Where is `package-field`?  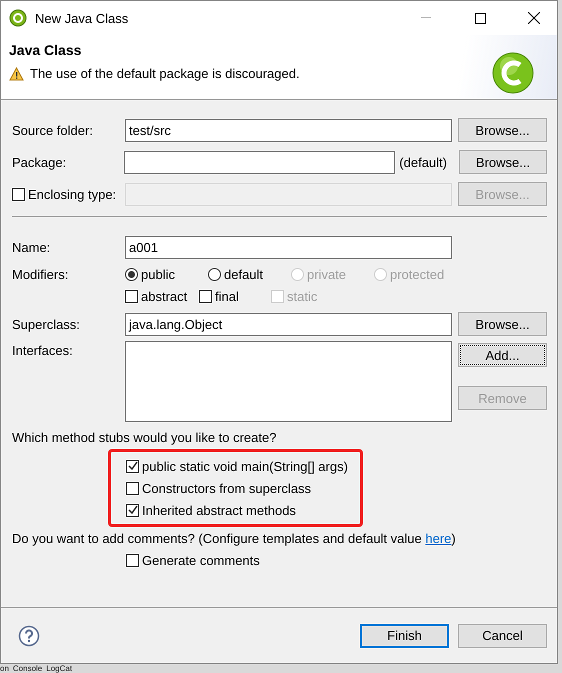 package-field is located at coordinates (259, 162).